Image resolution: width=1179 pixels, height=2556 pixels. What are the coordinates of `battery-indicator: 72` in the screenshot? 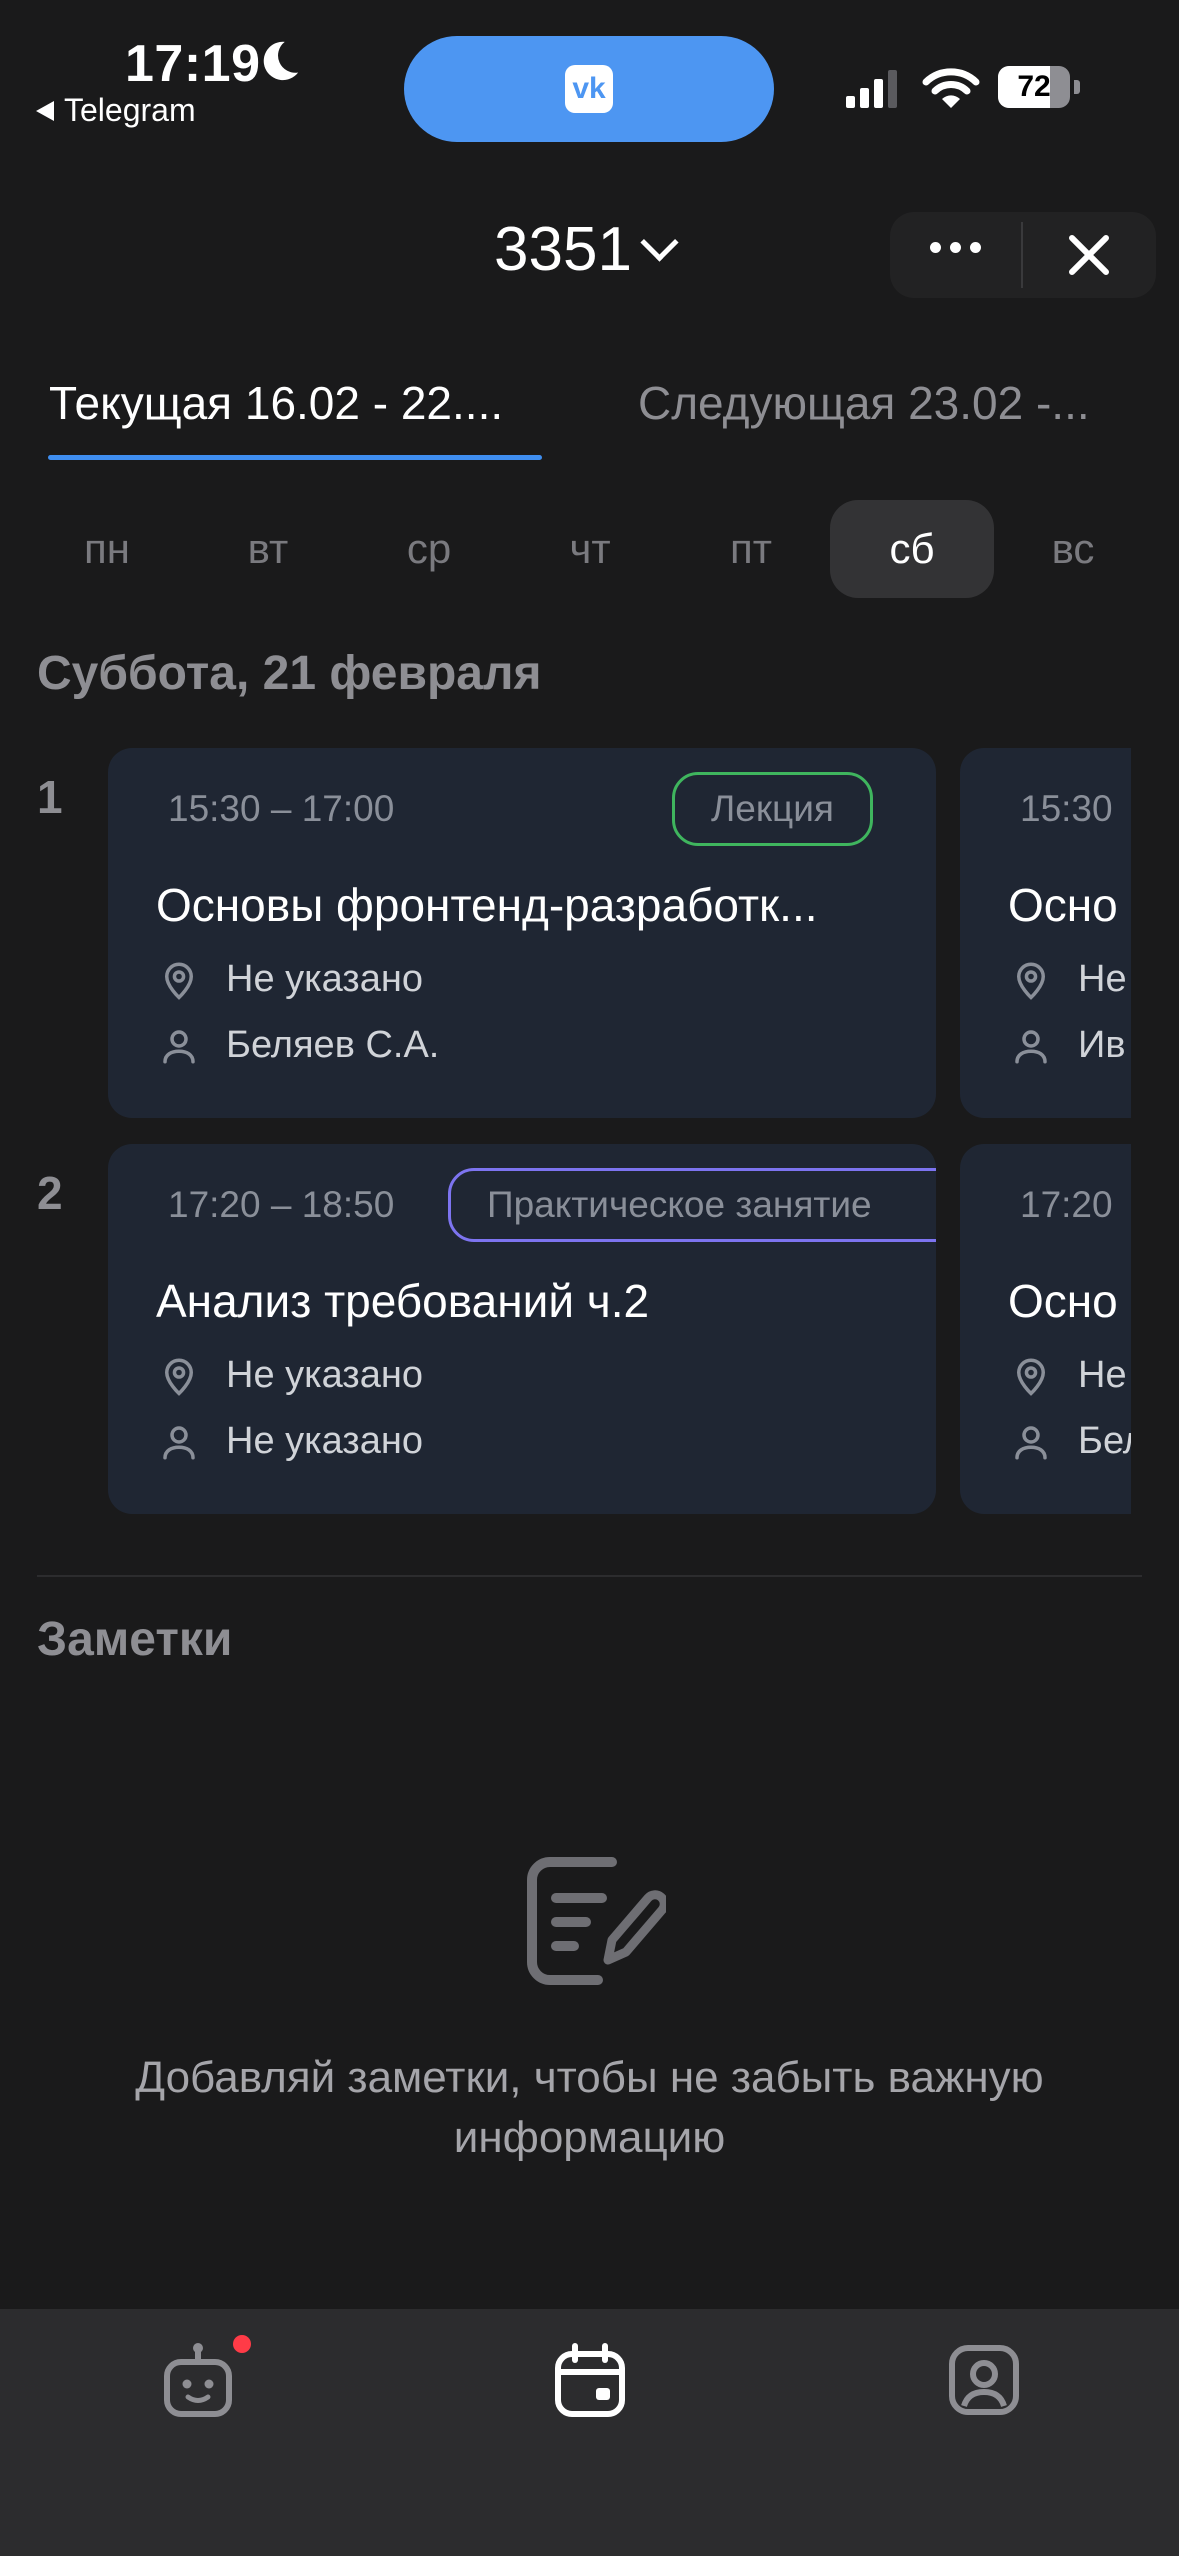 It's located at (1040, 87).